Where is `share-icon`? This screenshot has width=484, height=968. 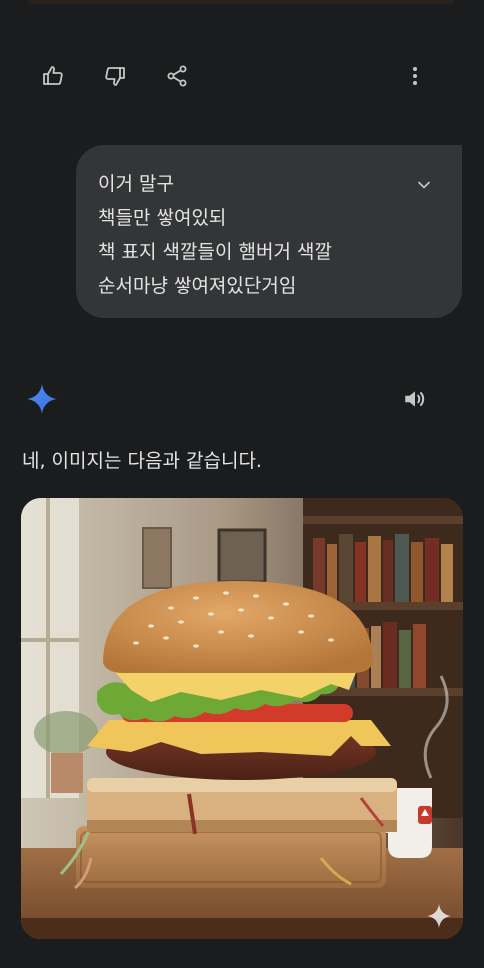
share-icon is located at coordinates (177, 76).